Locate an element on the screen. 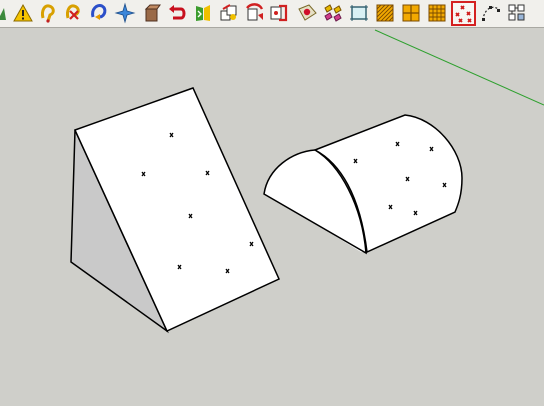 Image resolution: width=544 pixels, height=406 pixels. scale-group-icon is located at coordinates (279, 13).